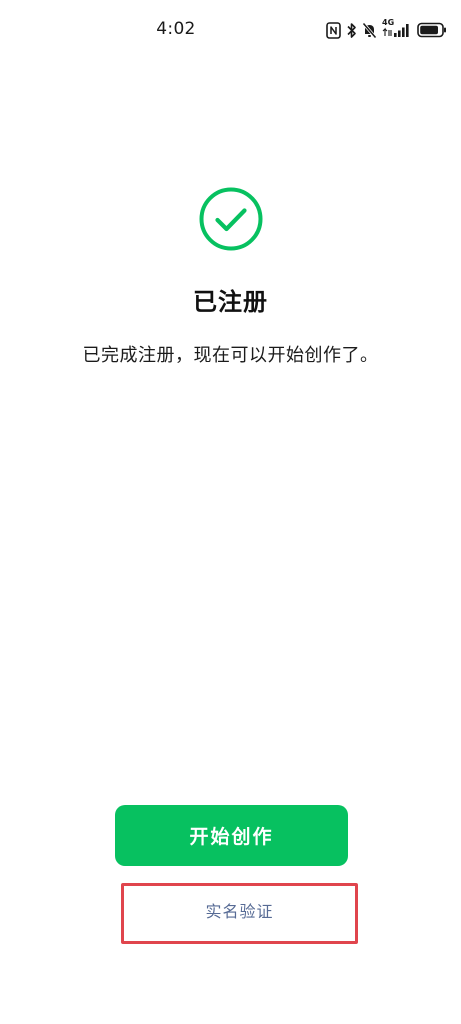 The image size is (461, 1024). I want to click on nfc-icon, so click(333, 30).